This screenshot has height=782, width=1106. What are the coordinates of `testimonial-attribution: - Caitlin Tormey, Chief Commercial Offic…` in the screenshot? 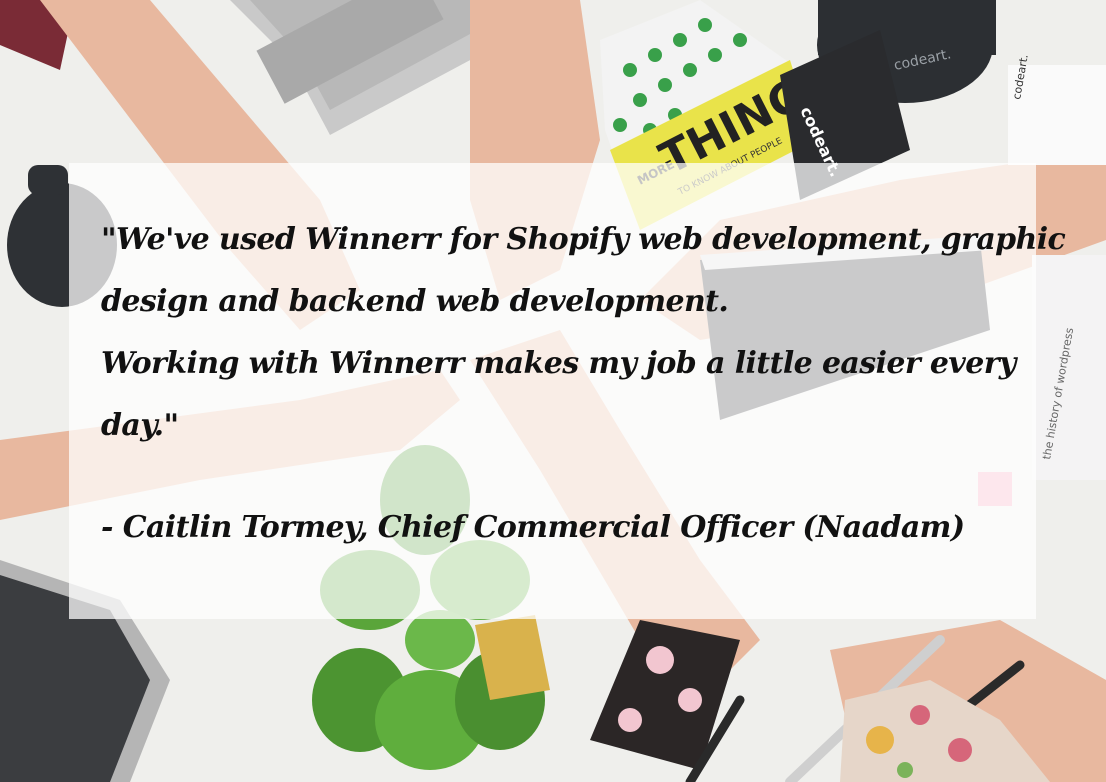 It's located at (533, 527).